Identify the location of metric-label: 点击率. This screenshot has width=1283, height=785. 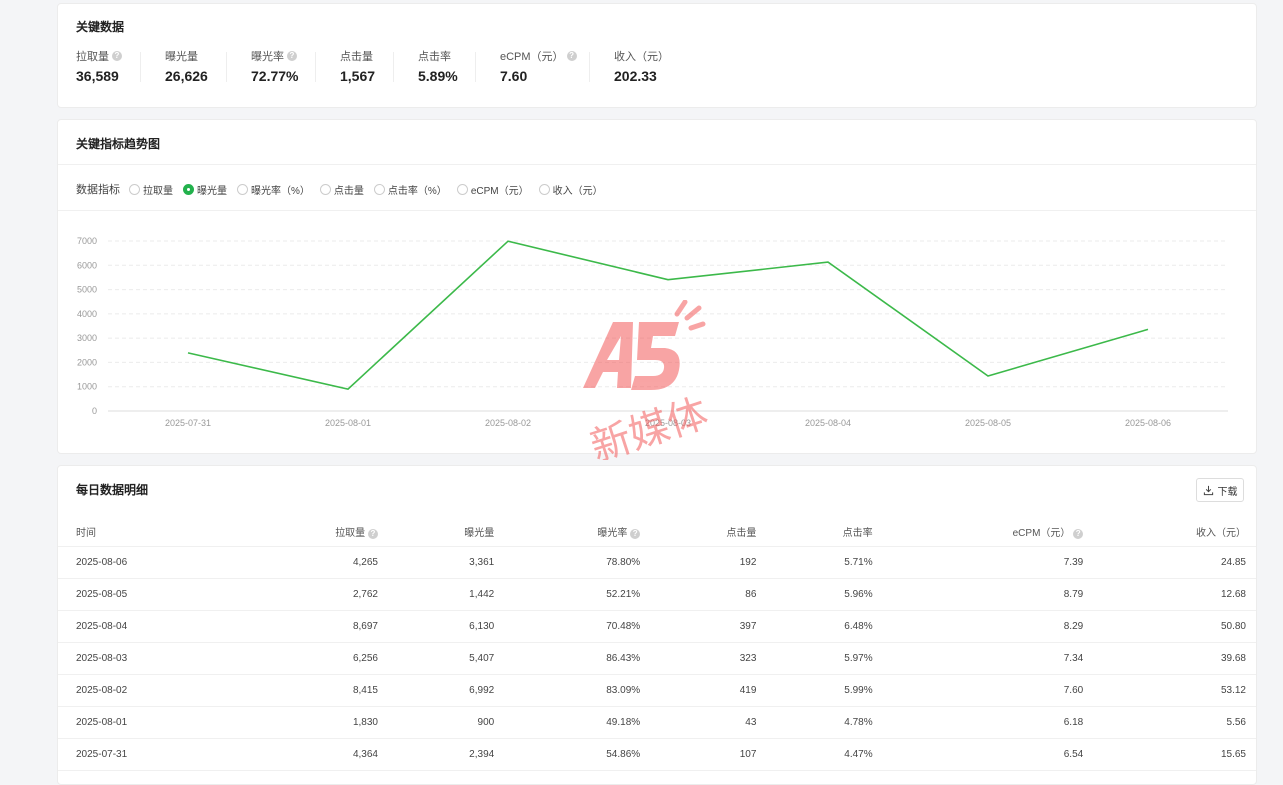
(438, 56).